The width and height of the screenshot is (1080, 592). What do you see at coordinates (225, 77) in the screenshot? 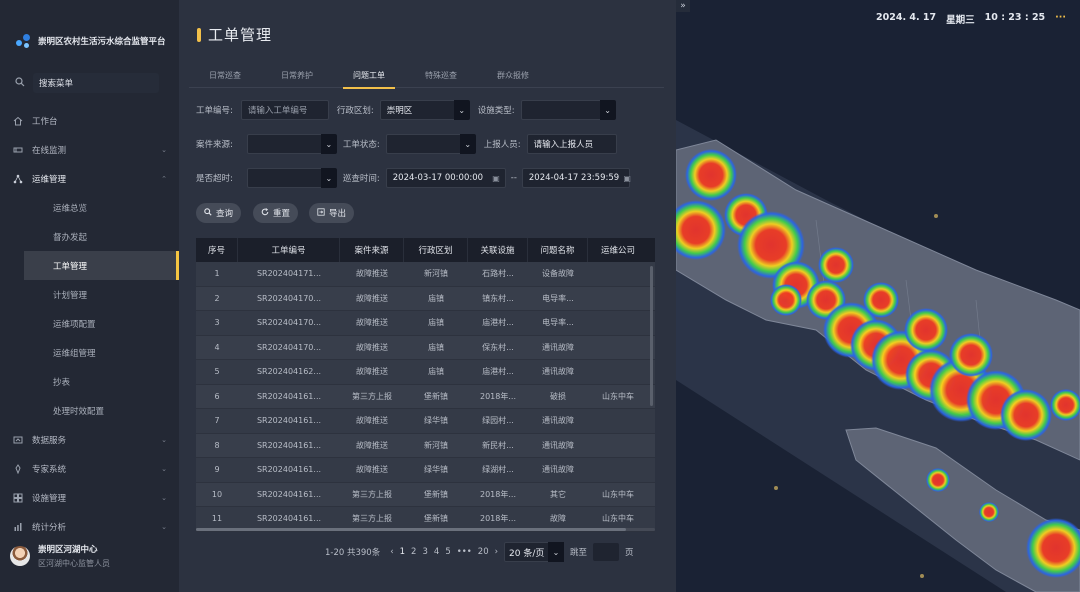
I see `tab-daily-patrol: 日常巡查` at bounding box center [225, 77].